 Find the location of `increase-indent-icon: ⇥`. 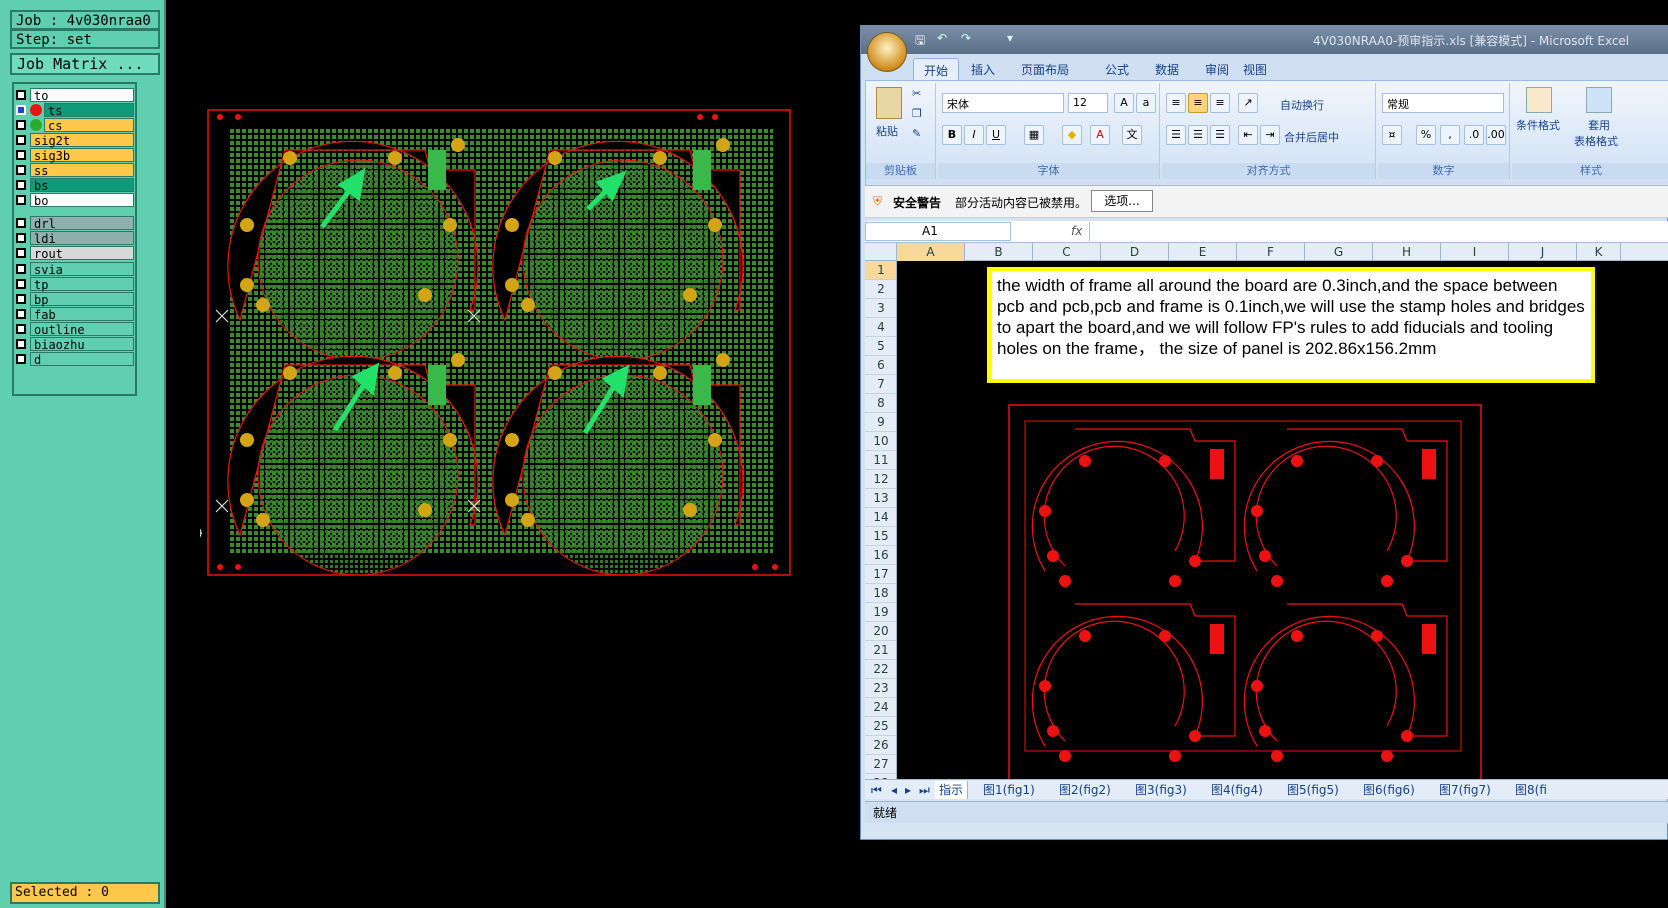

increase-indent-icon: ⇥ is located at coordinates (1270, 135).